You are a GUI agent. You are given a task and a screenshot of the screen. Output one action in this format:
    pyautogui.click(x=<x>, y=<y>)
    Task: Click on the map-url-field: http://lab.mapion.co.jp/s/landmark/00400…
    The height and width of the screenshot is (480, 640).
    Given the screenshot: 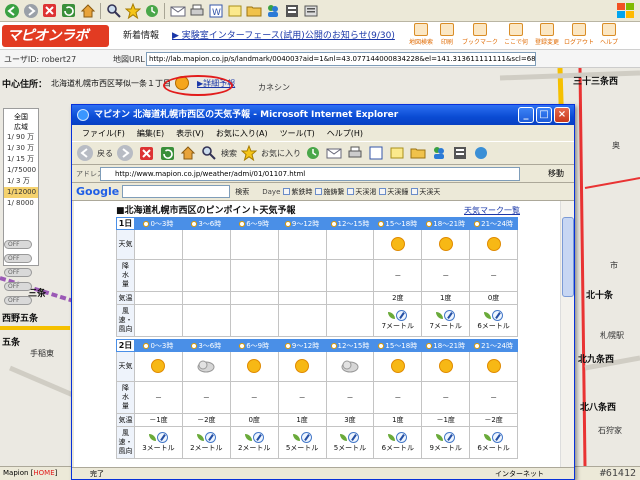 What is the action you would take?
    pyautogui.click(x=341, y=59)
    